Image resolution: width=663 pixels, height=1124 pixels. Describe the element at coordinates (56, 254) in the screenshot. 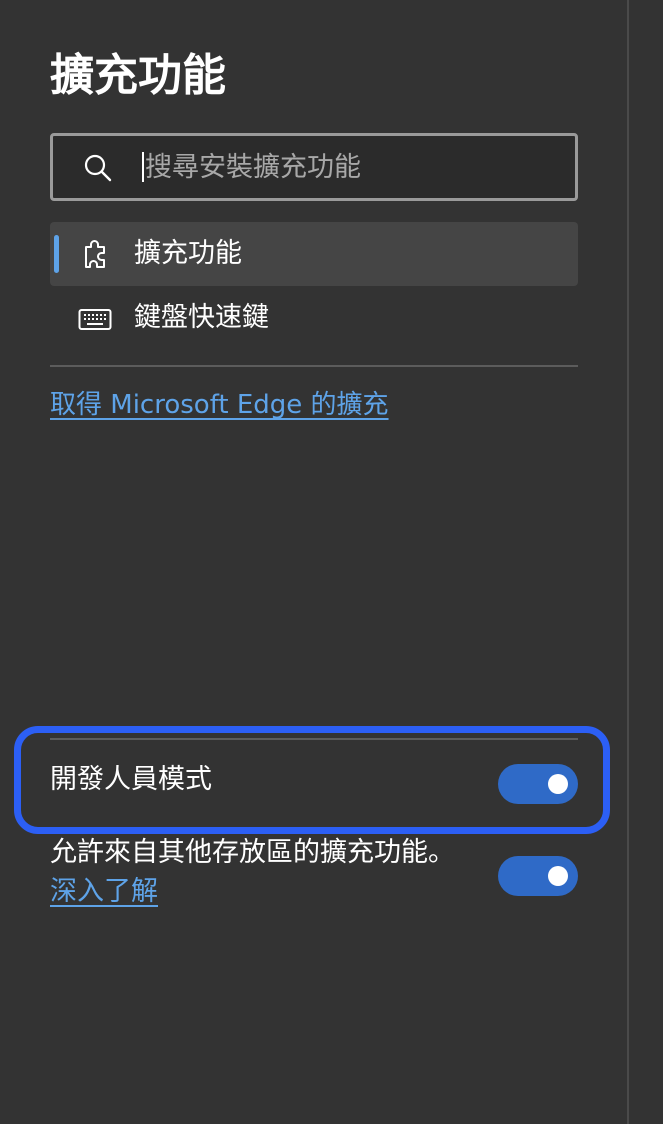

I see `active-indicator` at that location.